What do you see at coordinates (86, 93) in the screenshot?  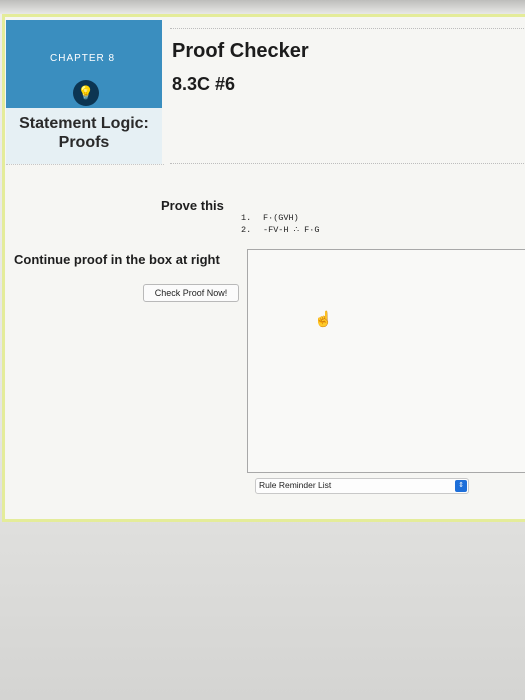 I see `lightbulb-icon: 💡` at bounding box center [86, 93].